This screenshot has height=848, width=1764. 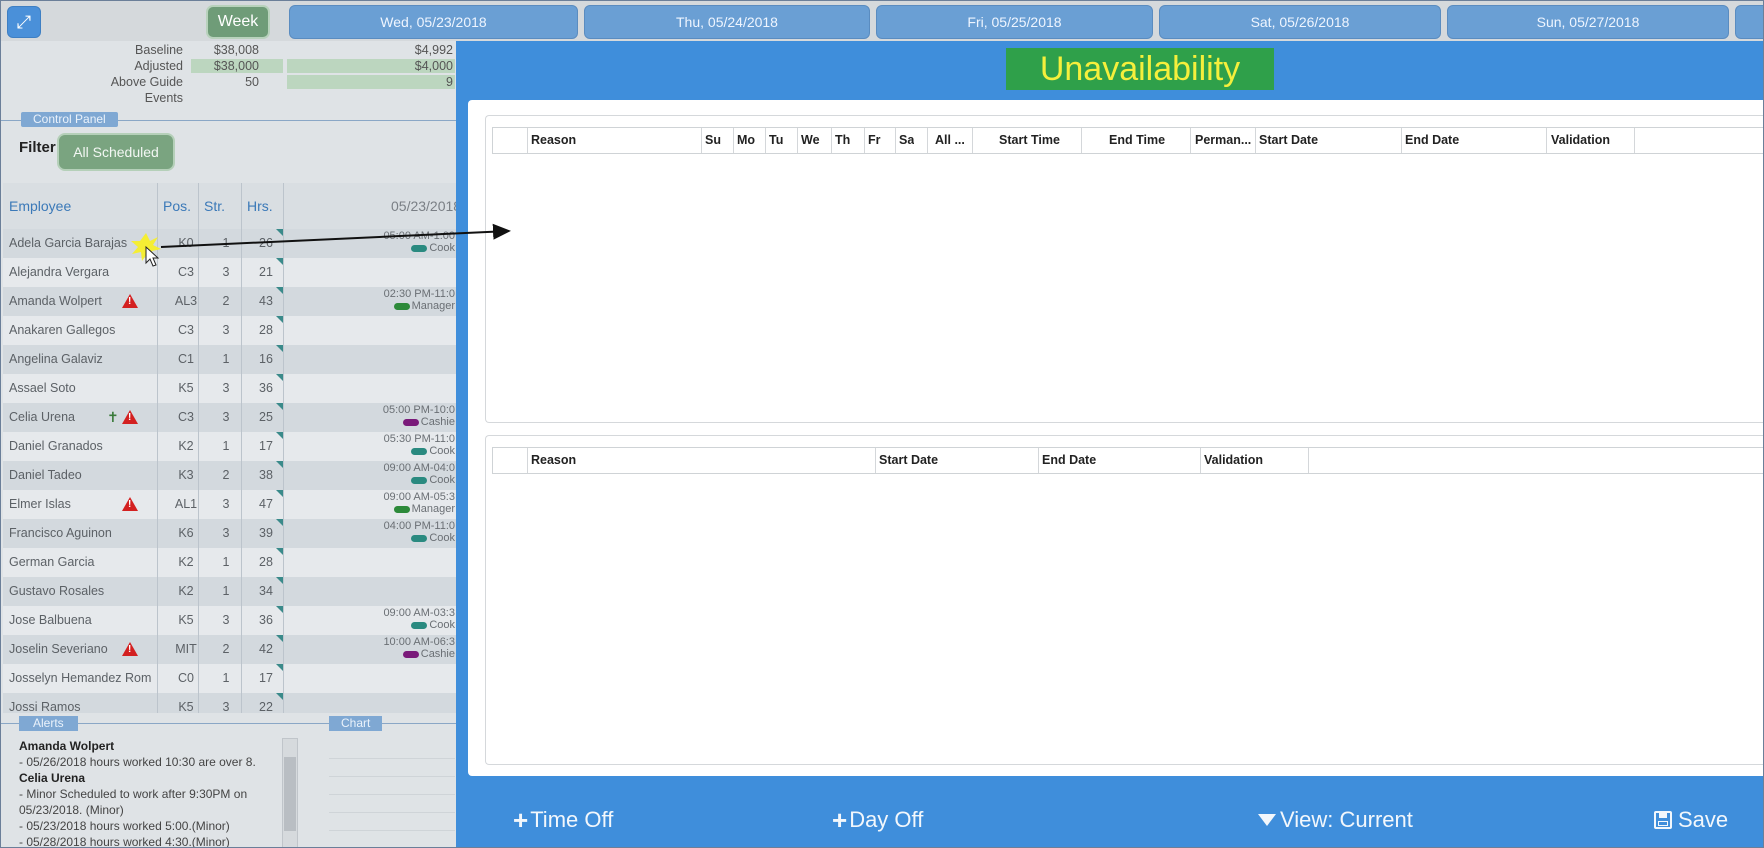 I want to click on summary-label: Baseline, so click(x=159, y=50).